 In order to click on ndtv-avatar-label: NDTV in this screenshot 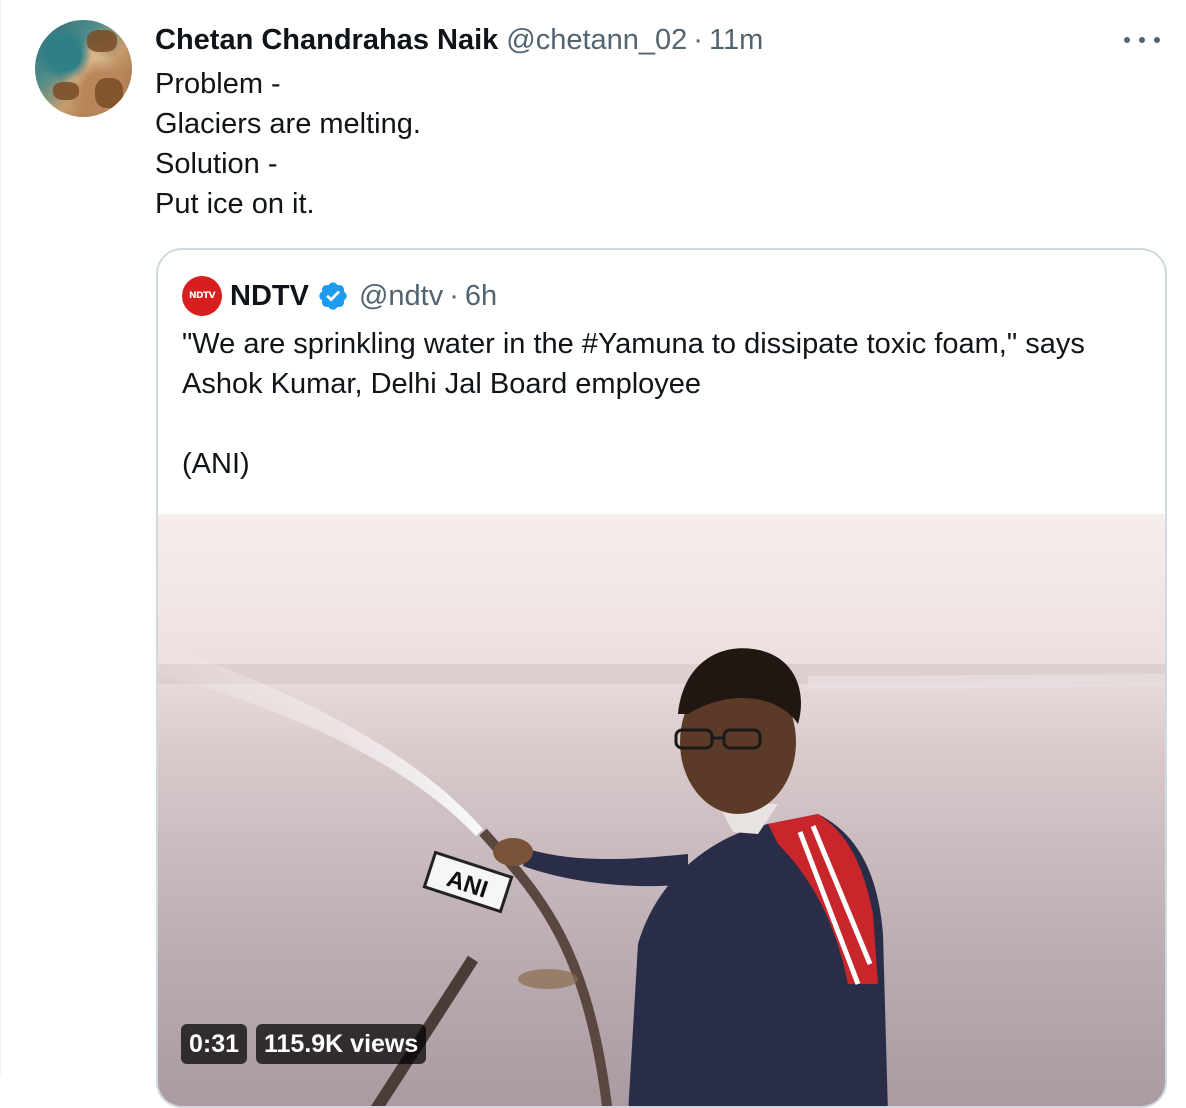, I will do `click(202, 296)`.